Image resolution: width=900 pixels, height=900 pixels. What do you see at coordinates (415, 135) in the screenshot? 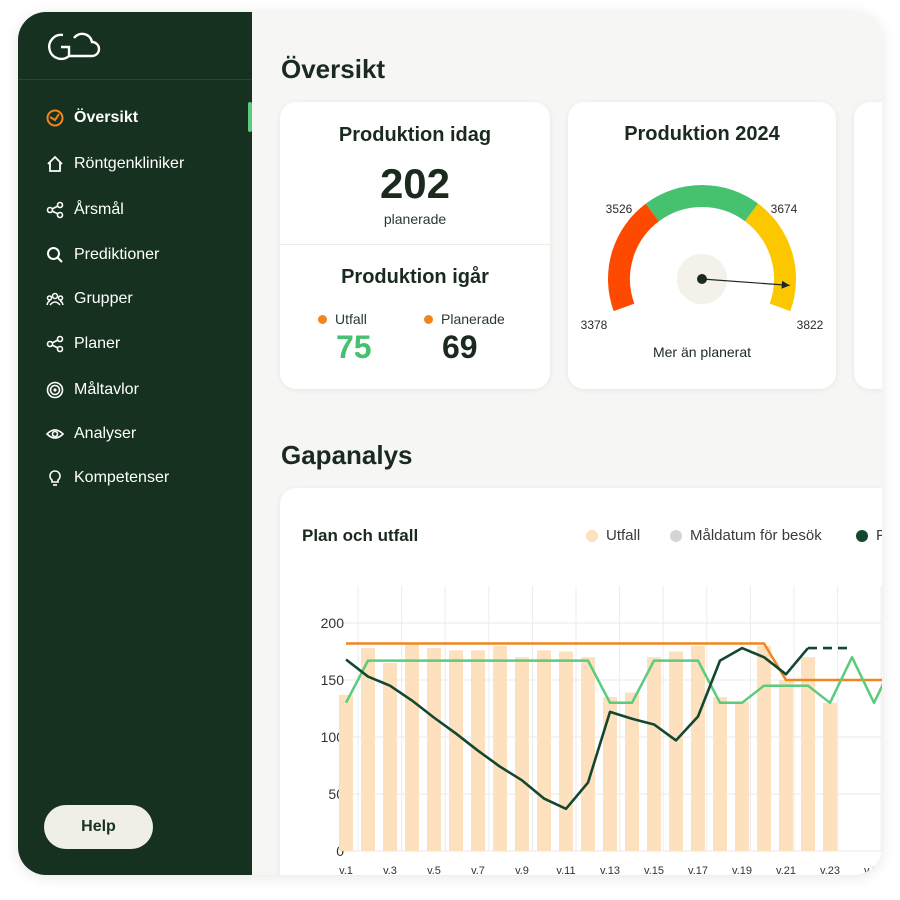
I see `production-today-title: Produktion idag` at bounding box center [415, 135].